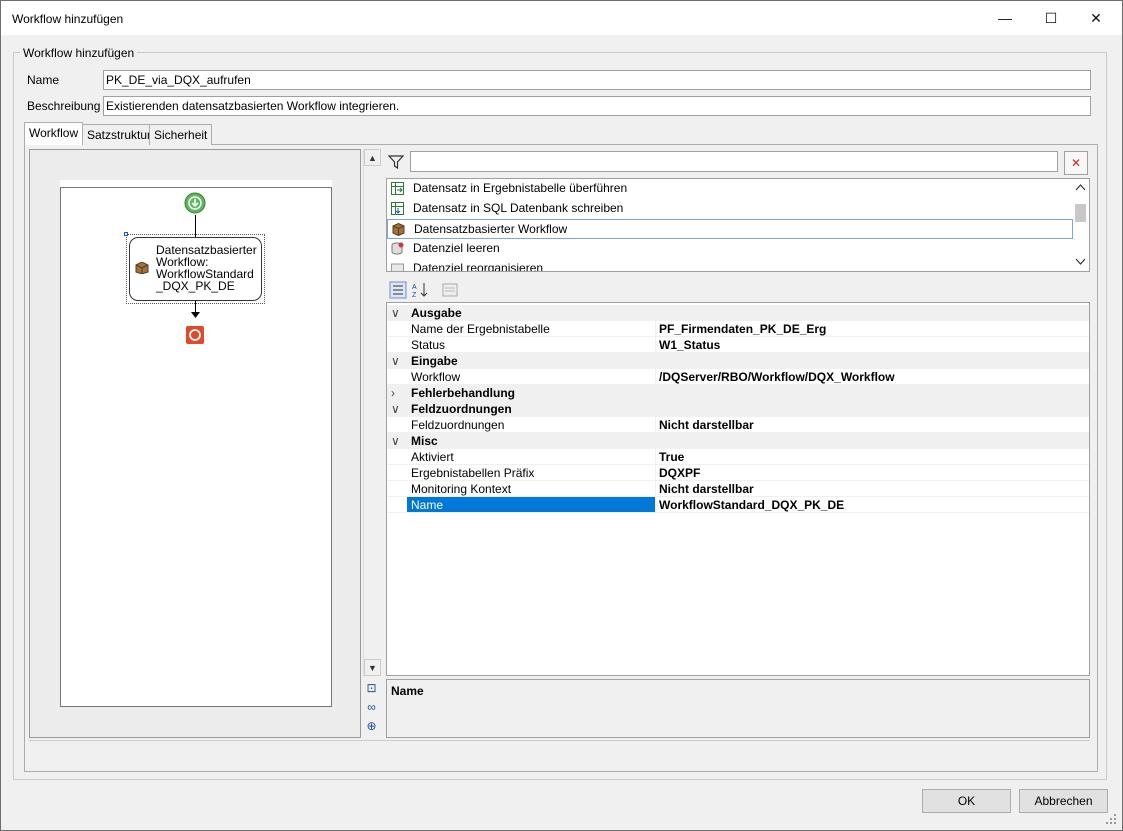 This screenshot has height=831, width=1123. I want to click on maximize-button: ☐, so click(1051, 18).